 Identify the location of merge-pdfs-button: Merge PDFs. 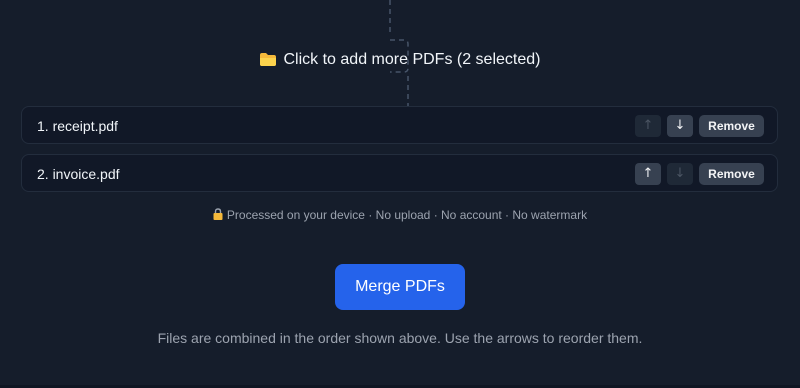
(400, 287).